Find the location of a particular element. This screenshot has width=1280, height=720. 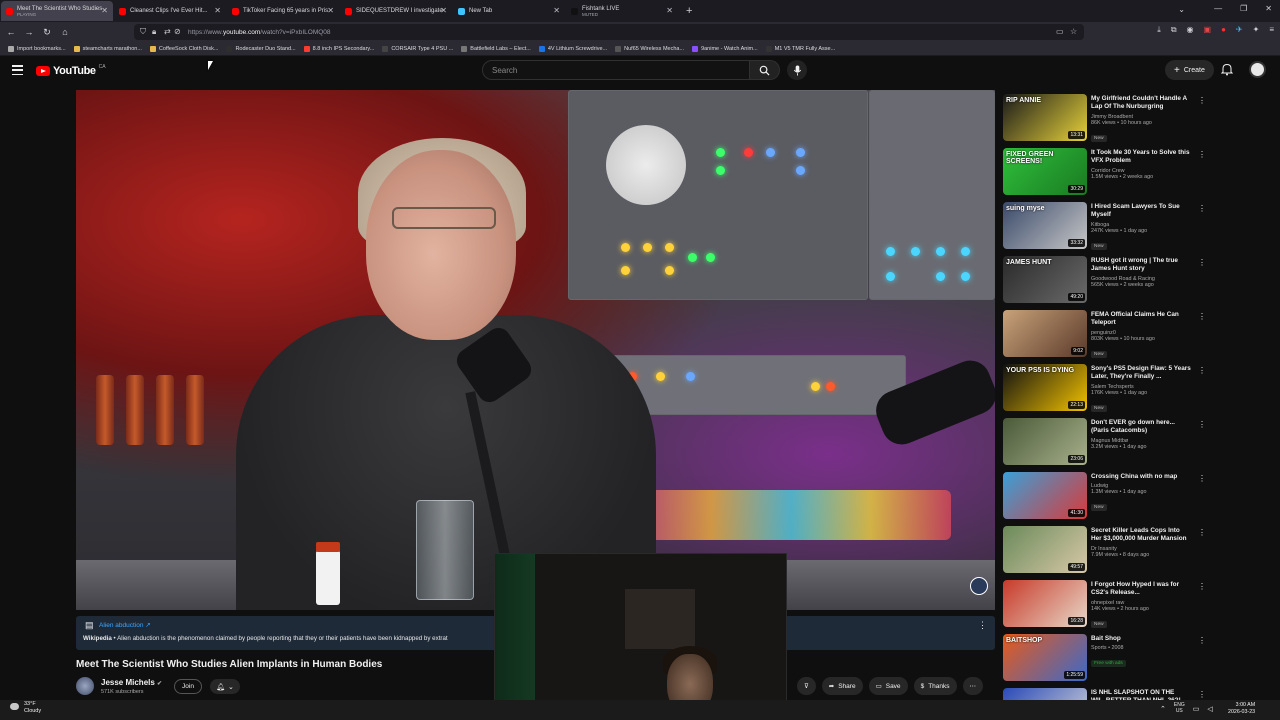

dislike-button: ⊽ is located at coordinates (806, 686).